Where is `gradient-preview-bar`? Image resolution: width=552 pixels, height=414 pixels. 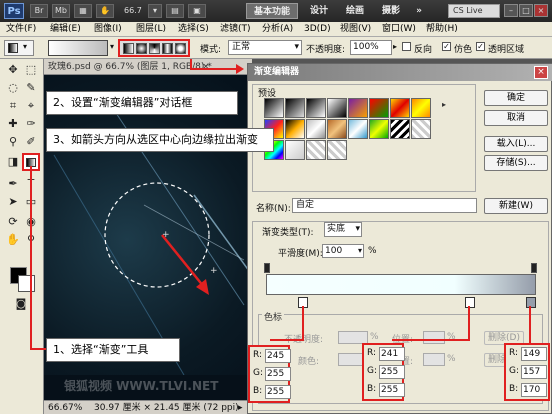
gradient-preview-bar is located at coordinates (401, 284).